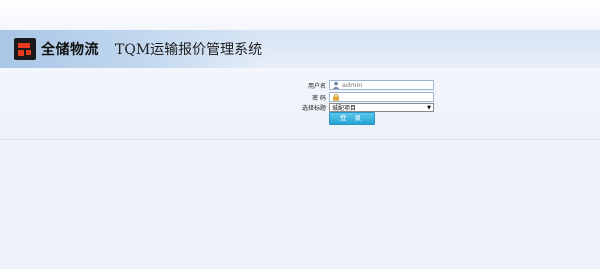 The height and width of the screenshot is (269, 600). What do you see at coordinates (319, 98) in the screenshot?
I see `password-label: 密 码` at bounding box center [319, 98].